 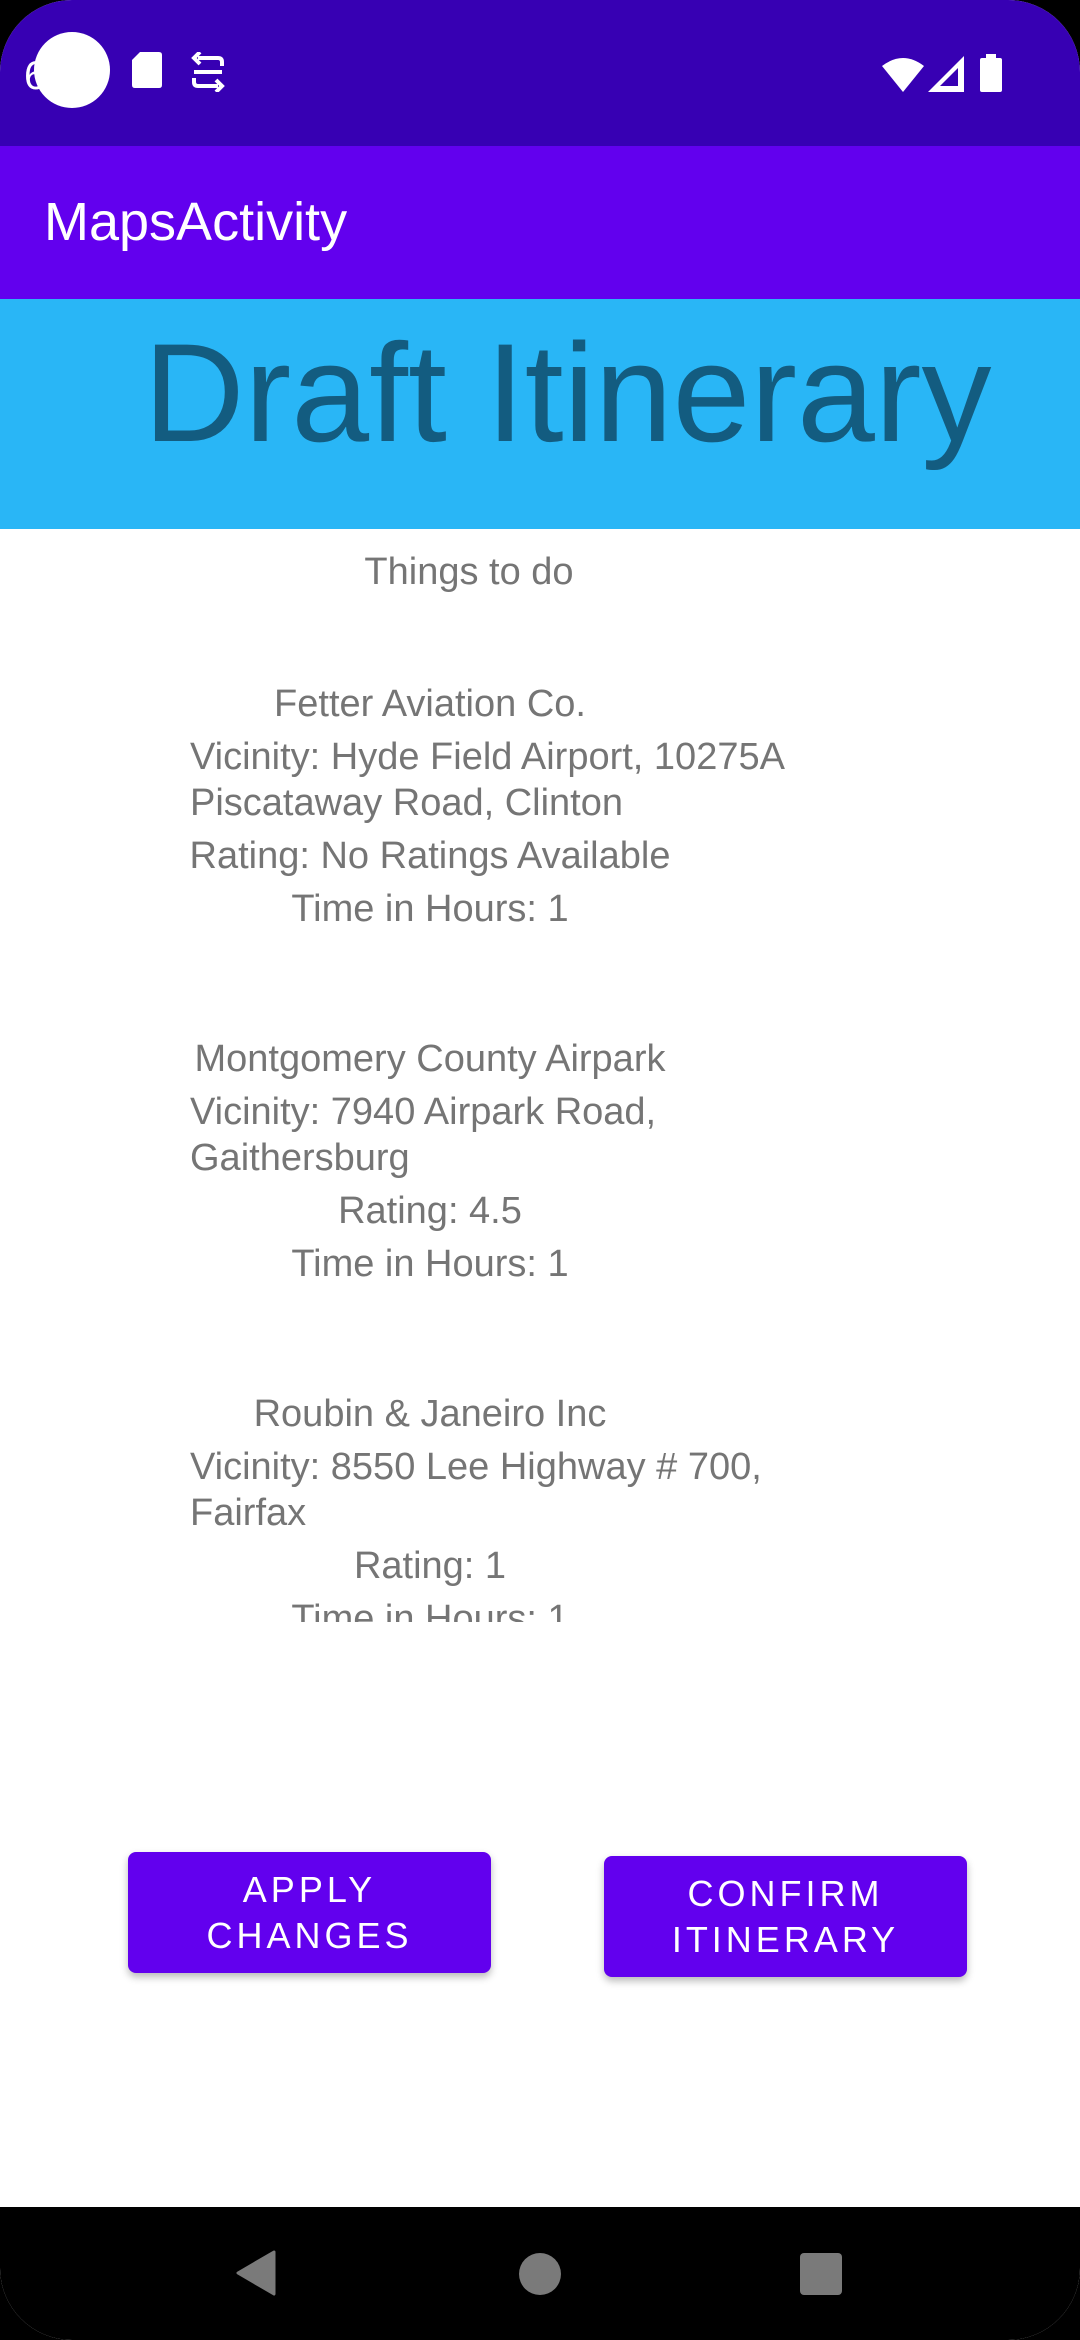 What do you see at coordinates (567, 392) in the screenshot?
I see `page-title: Draft Itinerary` at bounding box center [567, 392].